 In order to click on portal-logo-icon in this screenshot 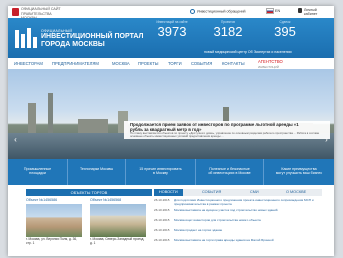, I will do `click(26, 39)`.